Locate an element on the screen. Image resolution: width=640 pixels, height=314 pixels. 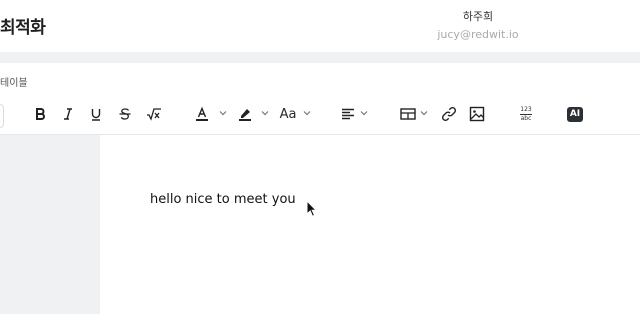
italic-icon is located at coordinates (68, 114).